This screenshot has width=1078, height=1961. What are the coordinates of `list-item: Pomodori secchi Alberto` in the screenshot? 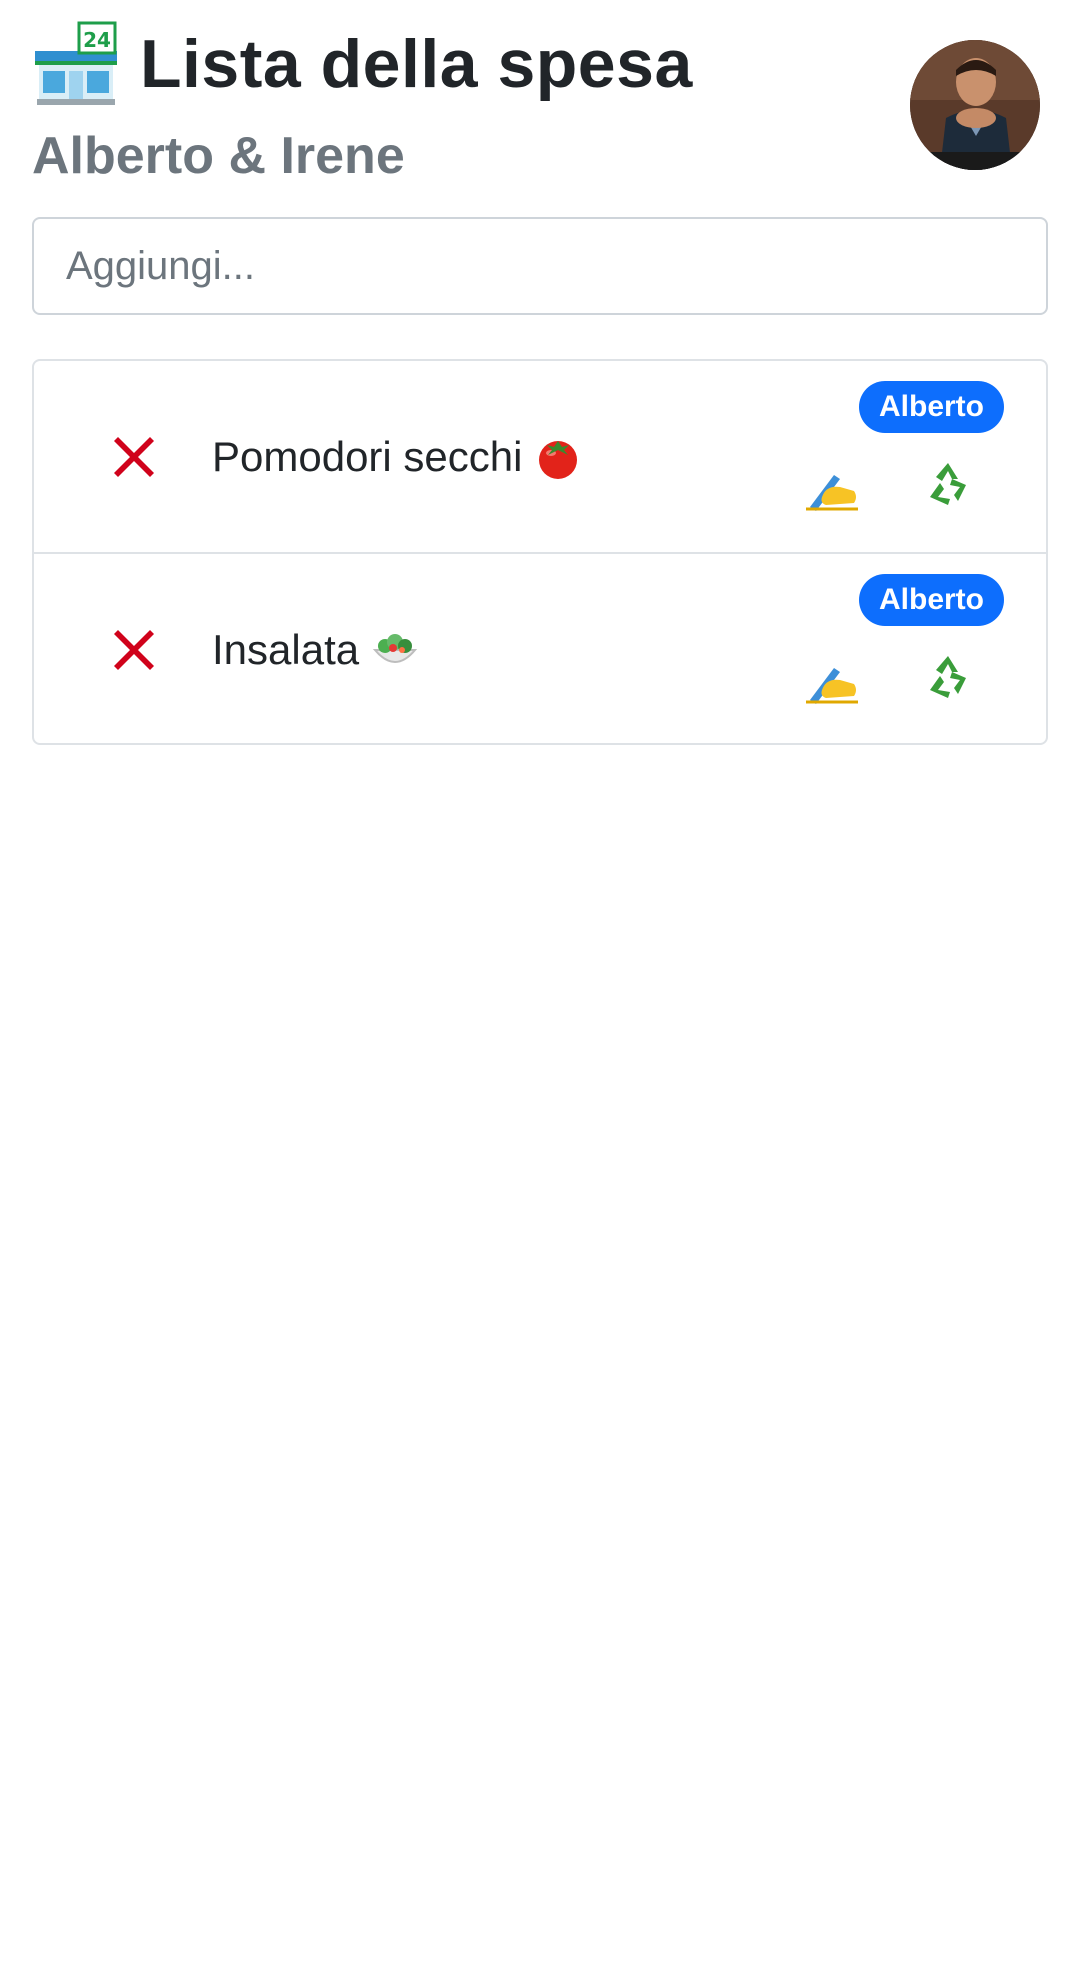 It's located at (540, 456).